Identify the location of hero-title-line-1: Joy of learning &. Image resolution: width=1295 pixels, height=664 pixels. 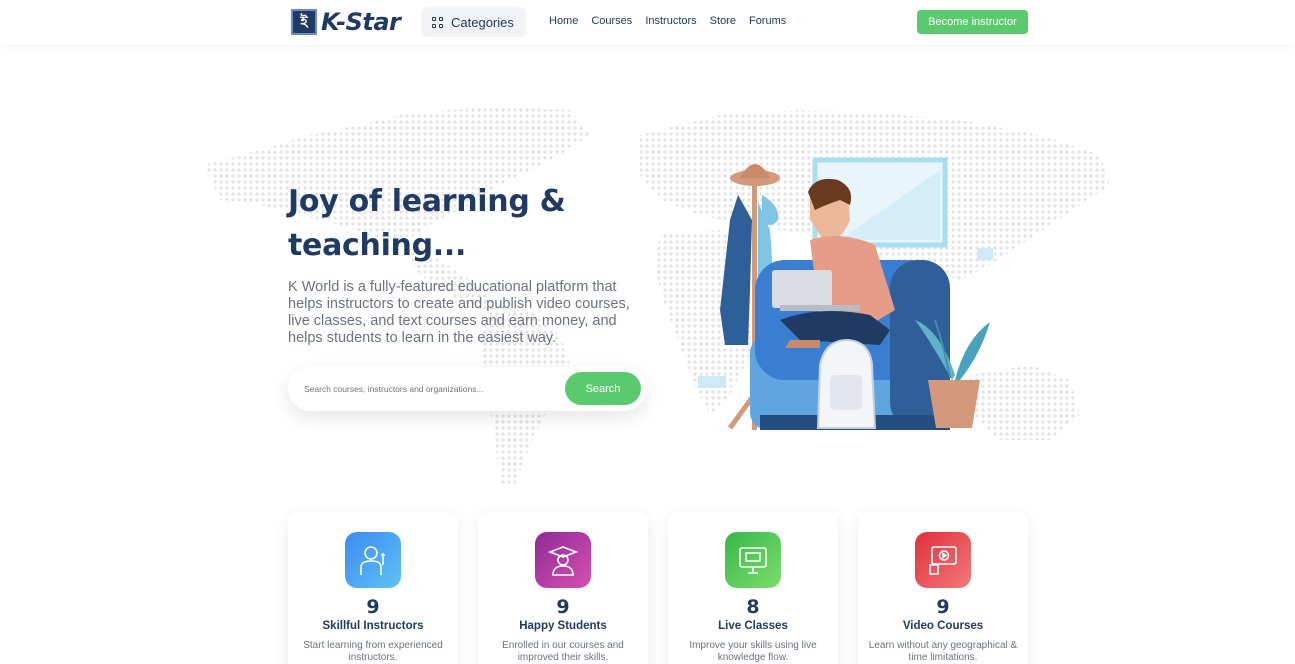
(427, 201).